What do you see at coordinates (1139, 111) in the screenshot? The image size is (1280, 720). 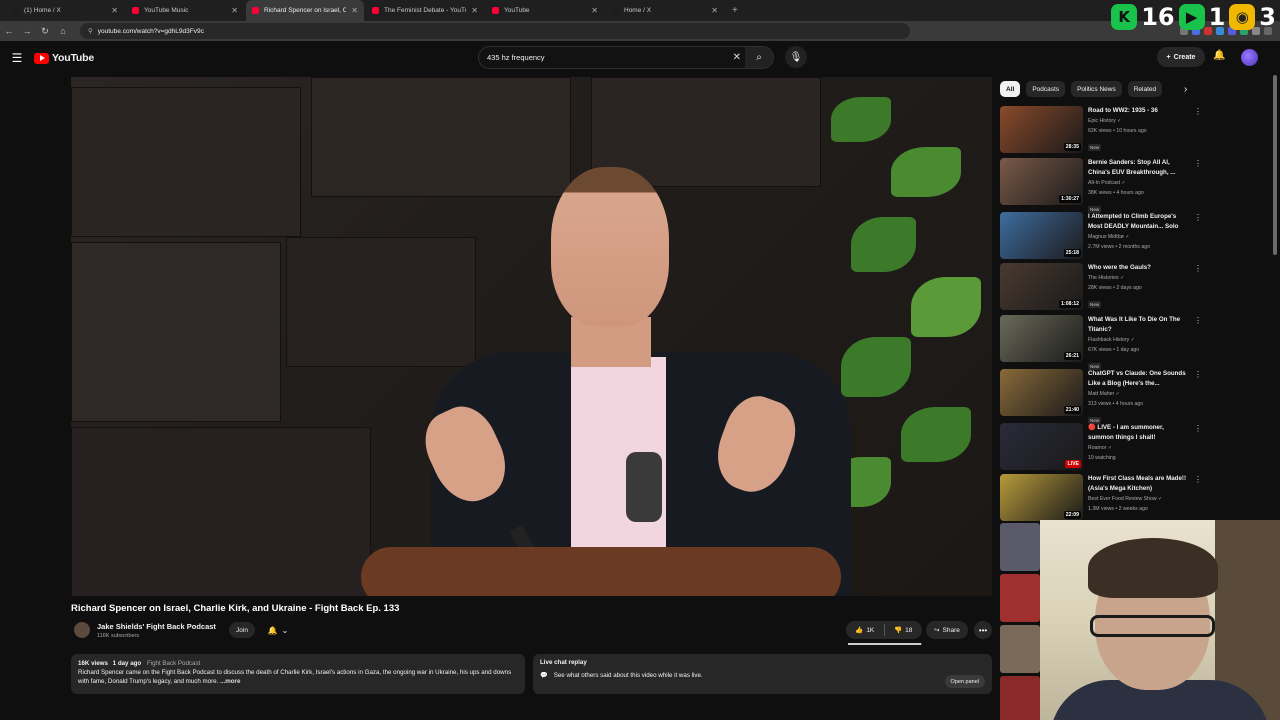 I see `video-title: Road to WW2: 1935 - 36` at bounding box center [1139, 111].